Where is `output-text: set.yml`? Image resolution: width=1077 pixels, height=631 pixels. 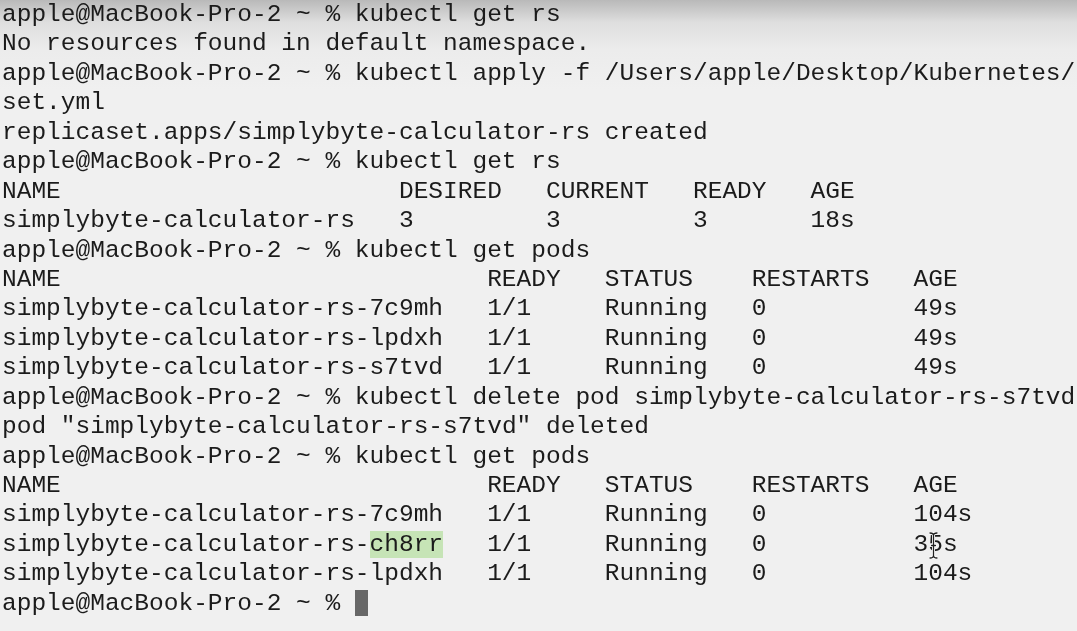
output-text: set.yml is located at coordinates (53, 103).